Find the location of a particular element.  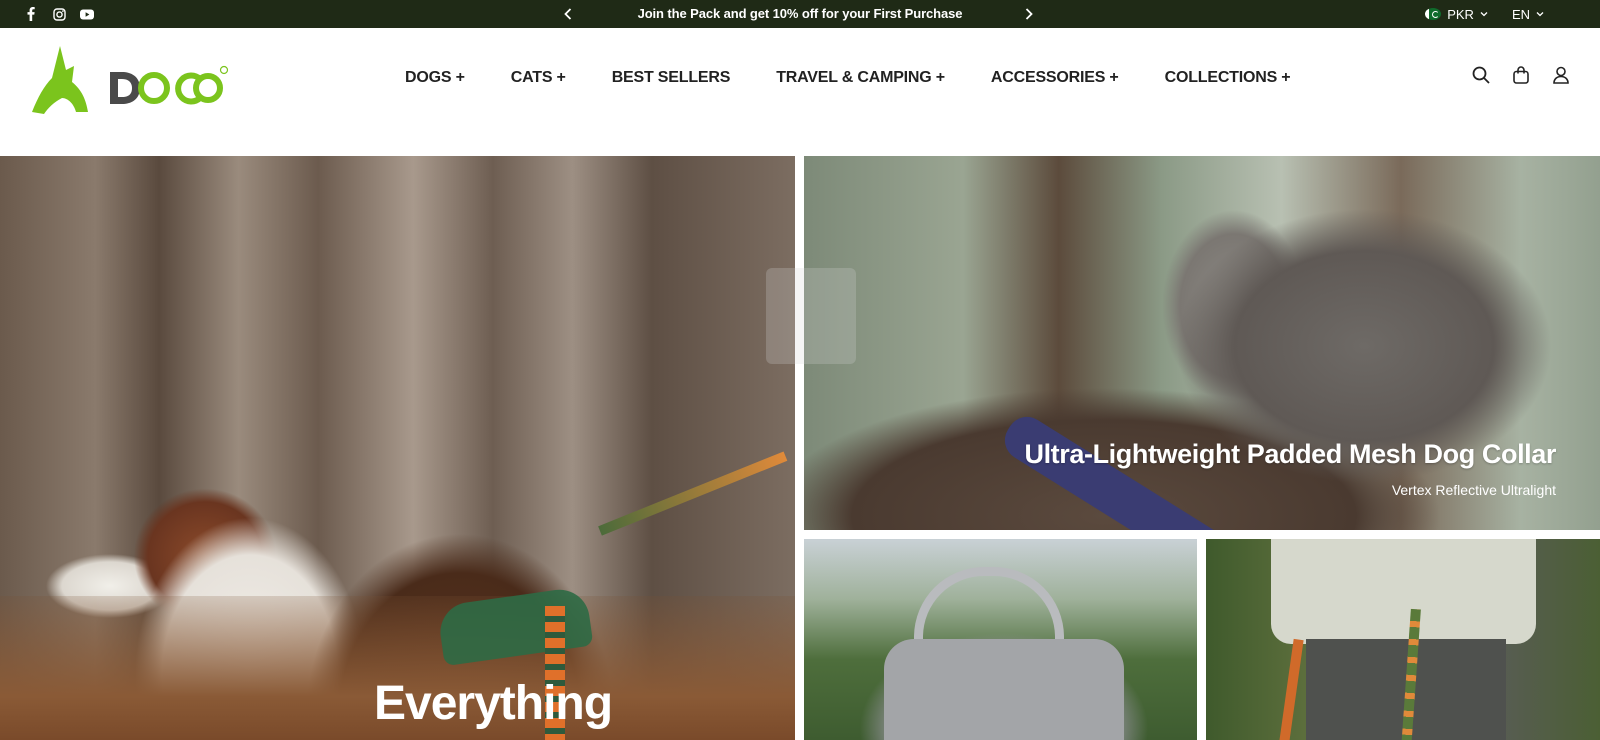

account-icon is located at coordinates (1561, 75).